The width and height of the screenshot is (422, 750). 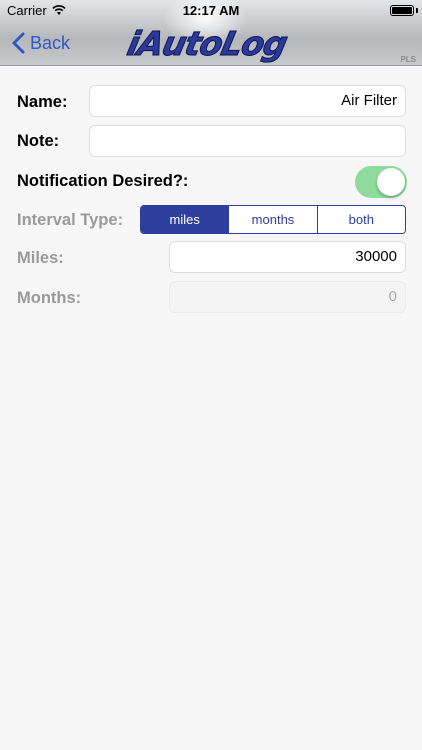 I want to click on notification-toggle, so click(x=381, y=182).